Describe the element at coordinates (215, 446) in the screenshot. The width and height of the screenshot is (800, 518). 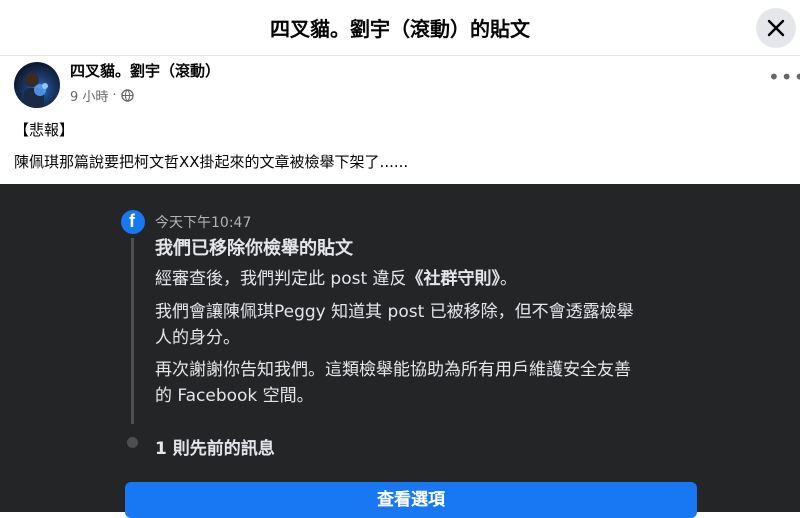
I see `previous-messages-link: 1 則先前的訊息` at that location.